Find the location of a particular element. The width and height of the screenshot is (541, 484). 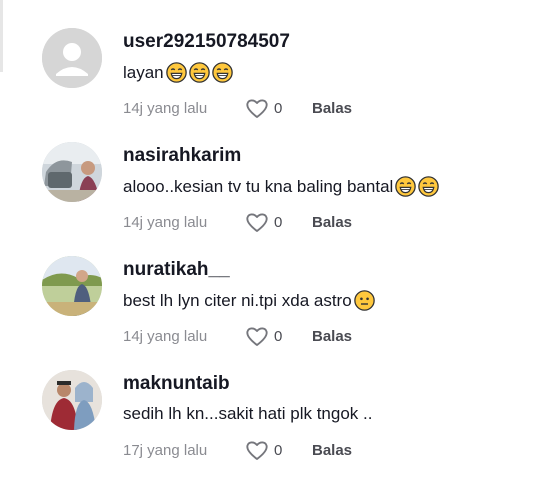

comment-username: nasirahkarim is located at coordinates (182, 156).